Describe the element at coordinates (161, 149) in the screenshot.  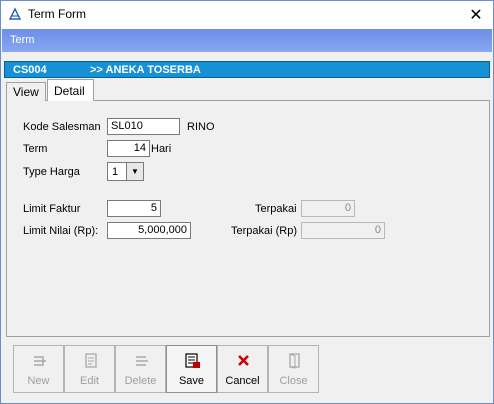
I see `term-unit-label: Hari` at that location.